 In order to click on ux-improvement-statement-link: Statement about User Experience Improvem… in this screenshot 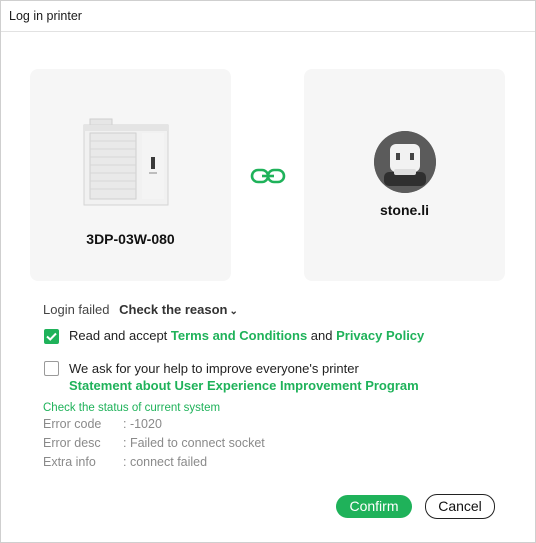, I will do `click(244, 385)`.